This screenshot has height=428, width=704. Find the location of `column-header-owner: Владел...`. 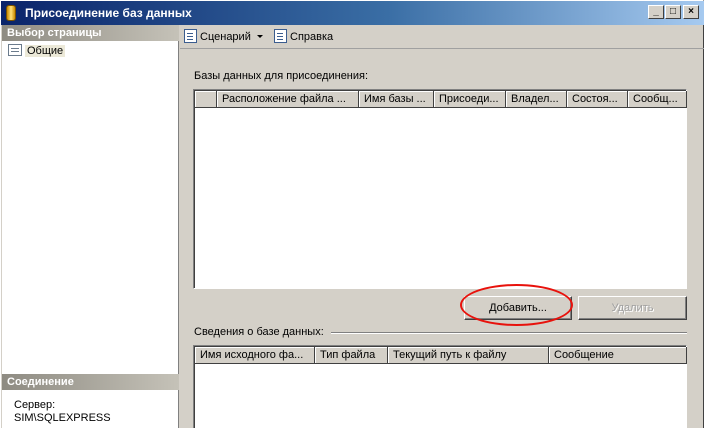

column-header-owner: Владел... is located at coordinates (536, 99).